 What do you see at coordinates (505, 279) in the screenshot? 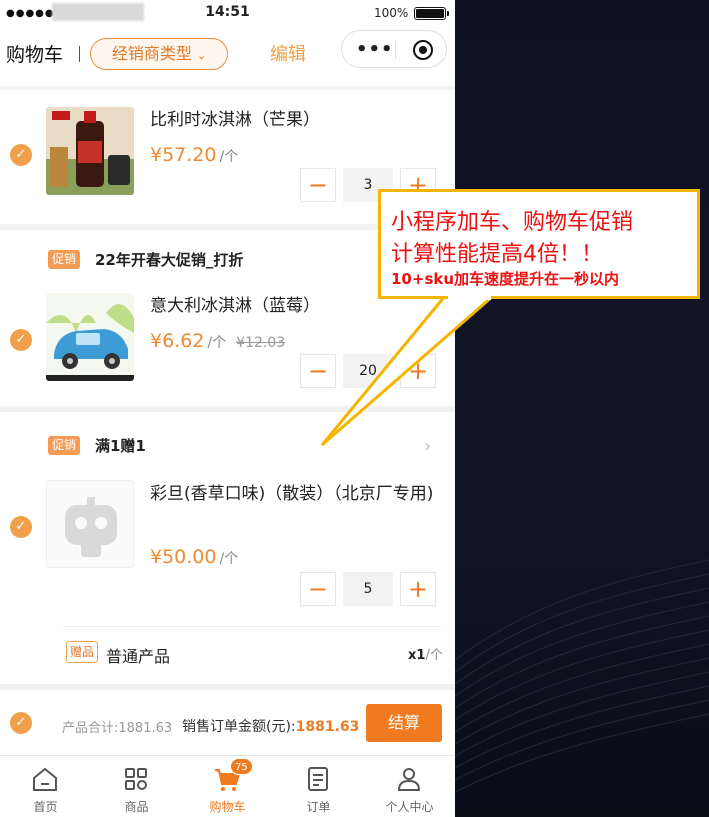
I see `callout-line-3: 10+sku加车速度提升在一秒以内` at bounding box center [505, 279].